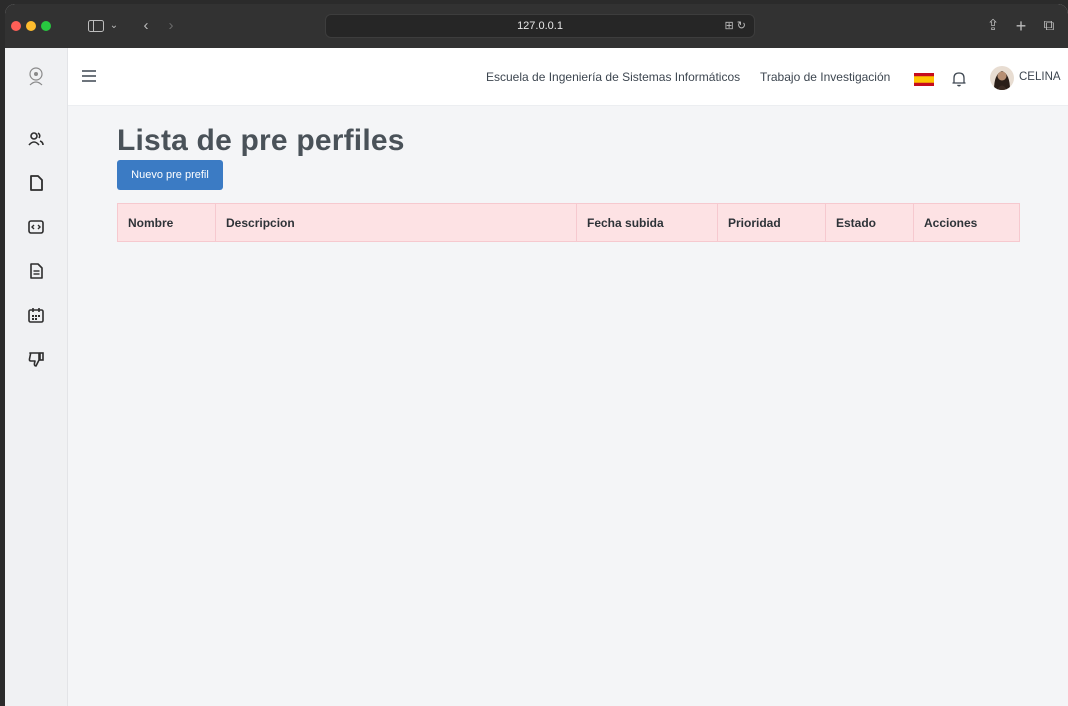  I want to click on document-icon, so click(36, 183).